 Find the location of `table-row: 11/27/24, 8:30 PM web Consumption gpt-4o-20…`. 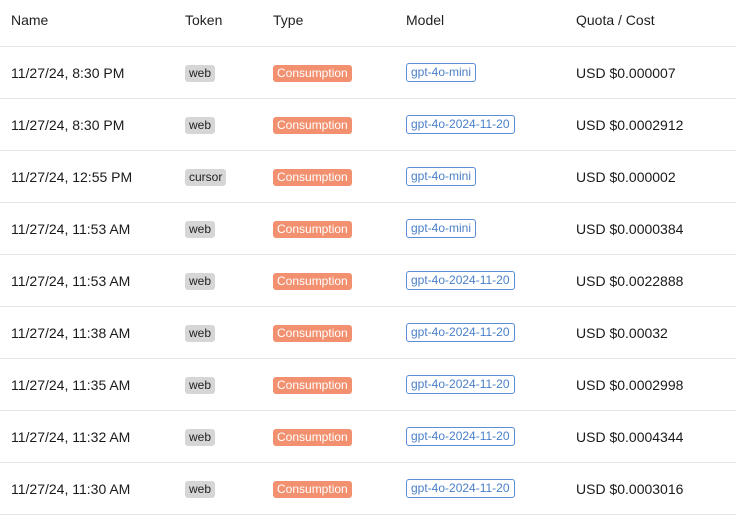

table-row: 11/27/24, 8:30 PM web Consumption gpt-4o-20… is located at coordinates (368, 125).